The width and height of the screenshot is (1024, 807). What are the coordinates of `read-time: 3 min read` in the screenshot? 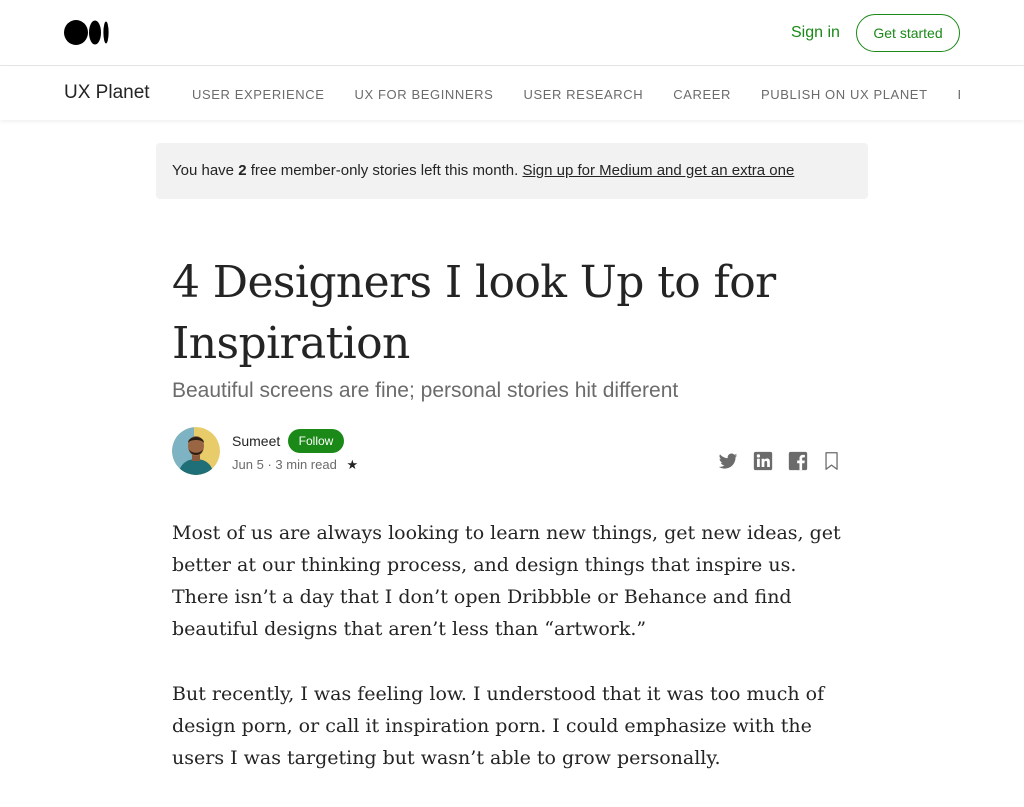 It's located at (306, 464).